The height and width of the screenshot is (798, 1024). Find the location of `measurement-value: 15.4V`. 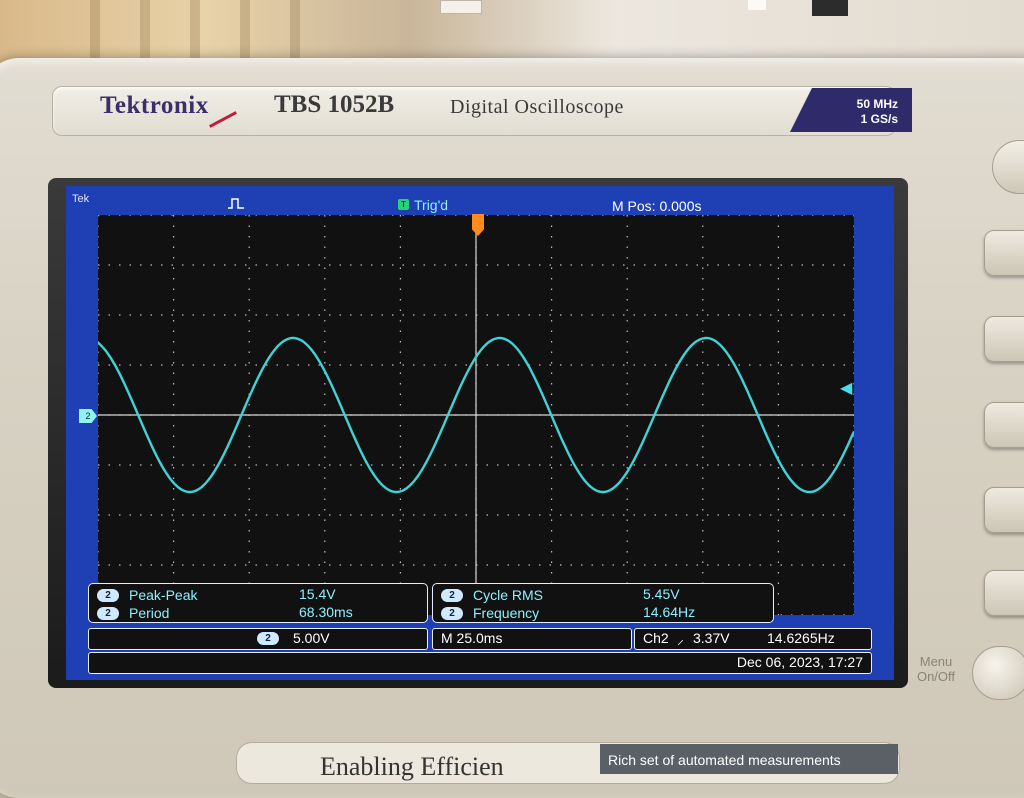

measurement-value: 15.4V is located at coordinates (317, 594).